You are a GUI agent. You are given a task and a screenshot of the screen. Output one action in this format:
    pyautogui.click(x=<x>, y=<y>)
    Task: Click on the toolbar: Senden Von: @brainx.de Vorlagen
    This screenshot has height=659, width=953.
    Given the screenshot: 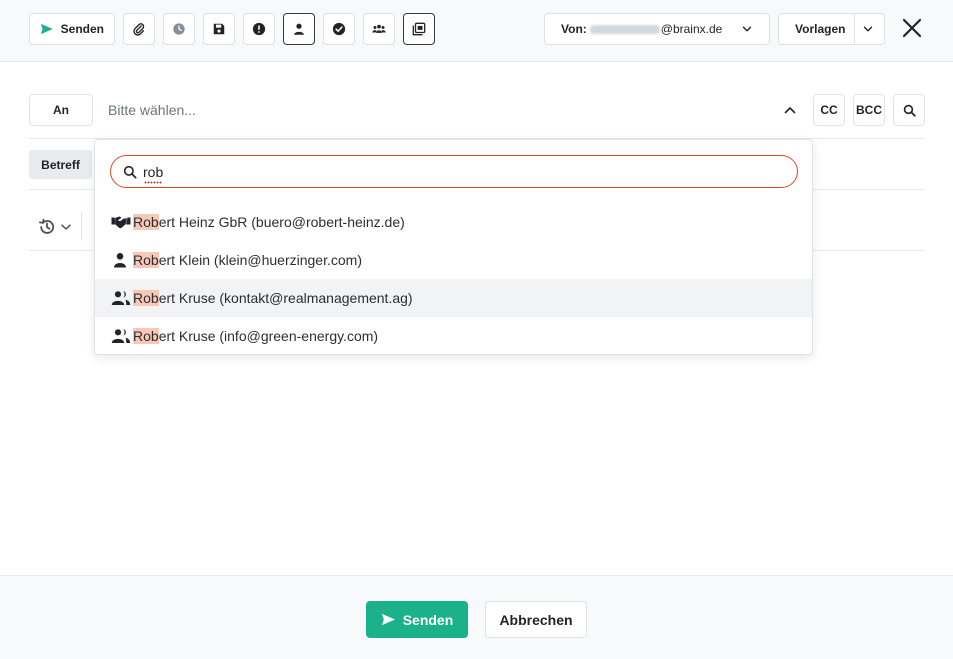 What is the action you would take?
    pyautogui.click(x=476, y=31)
    